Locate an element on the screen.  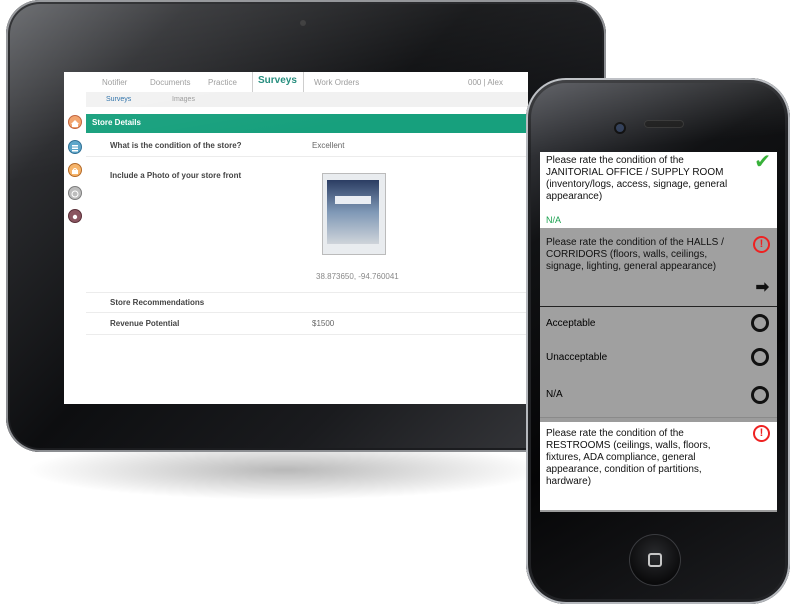
option-row: Acceptable is located at coordinates (658, 324).